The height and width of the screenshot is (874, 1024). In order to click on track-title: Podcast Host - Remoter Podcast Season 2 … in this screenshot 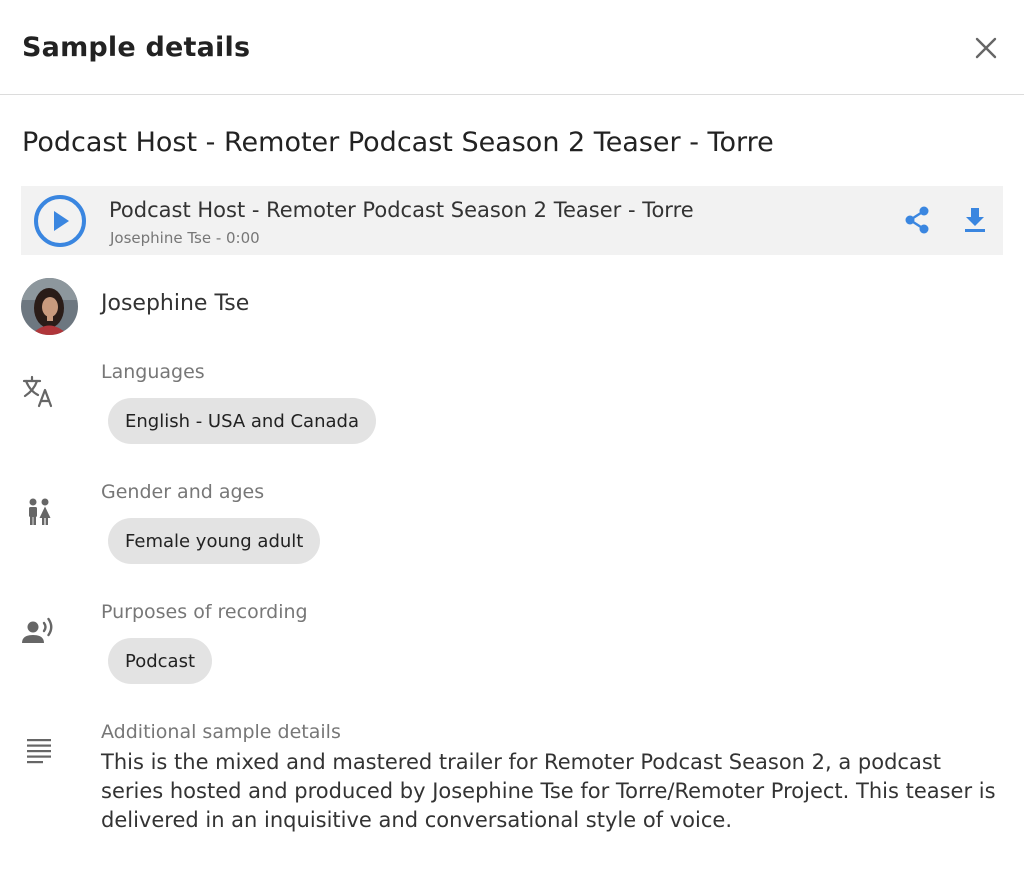, I will do `click(401, 210)`.